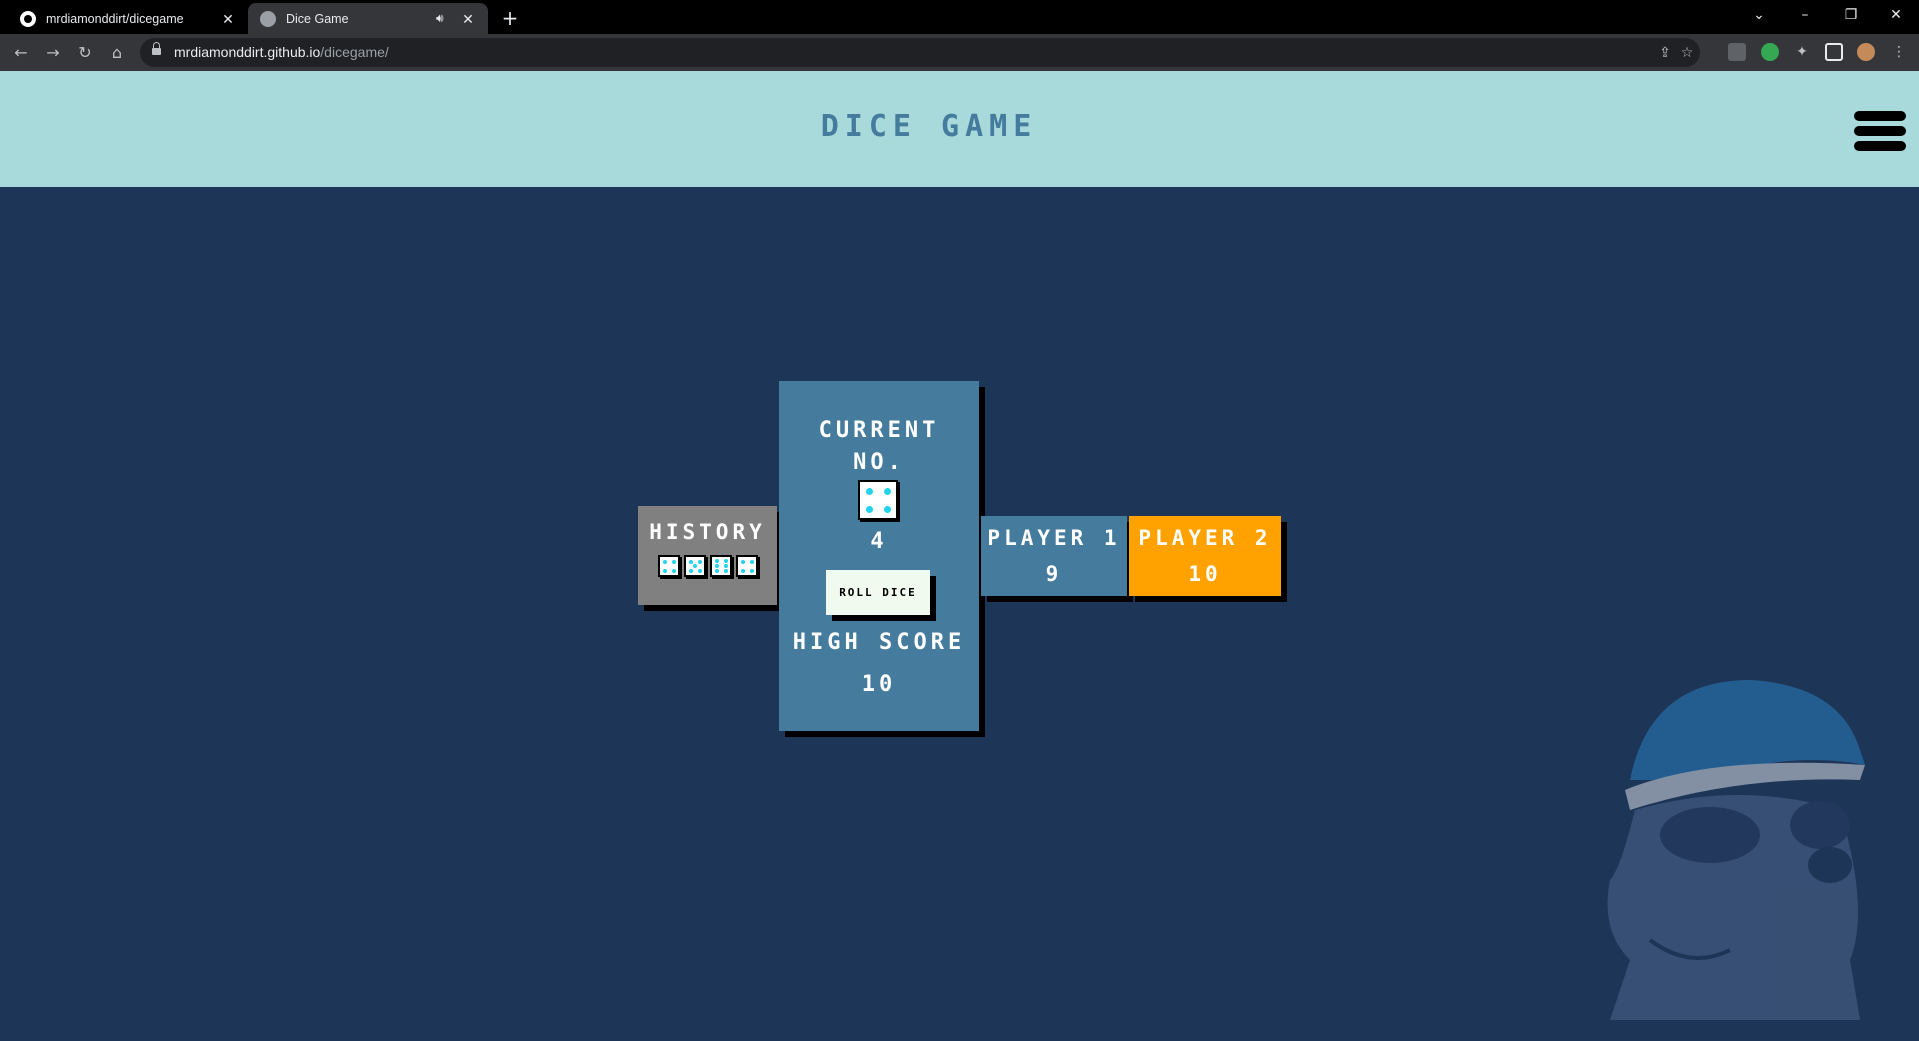  I want to click on tab-search-icon: ⌄, so click(1759, 17).